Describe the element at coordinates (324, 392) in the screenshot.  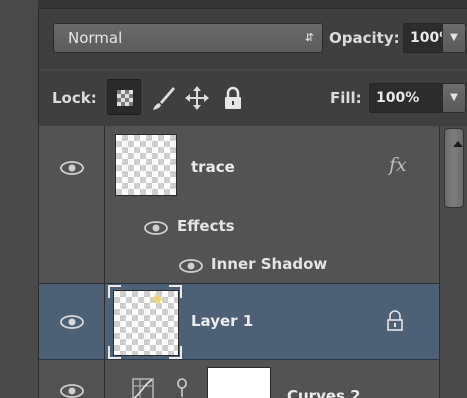
I see `layer-name: Curves 2` at that location.